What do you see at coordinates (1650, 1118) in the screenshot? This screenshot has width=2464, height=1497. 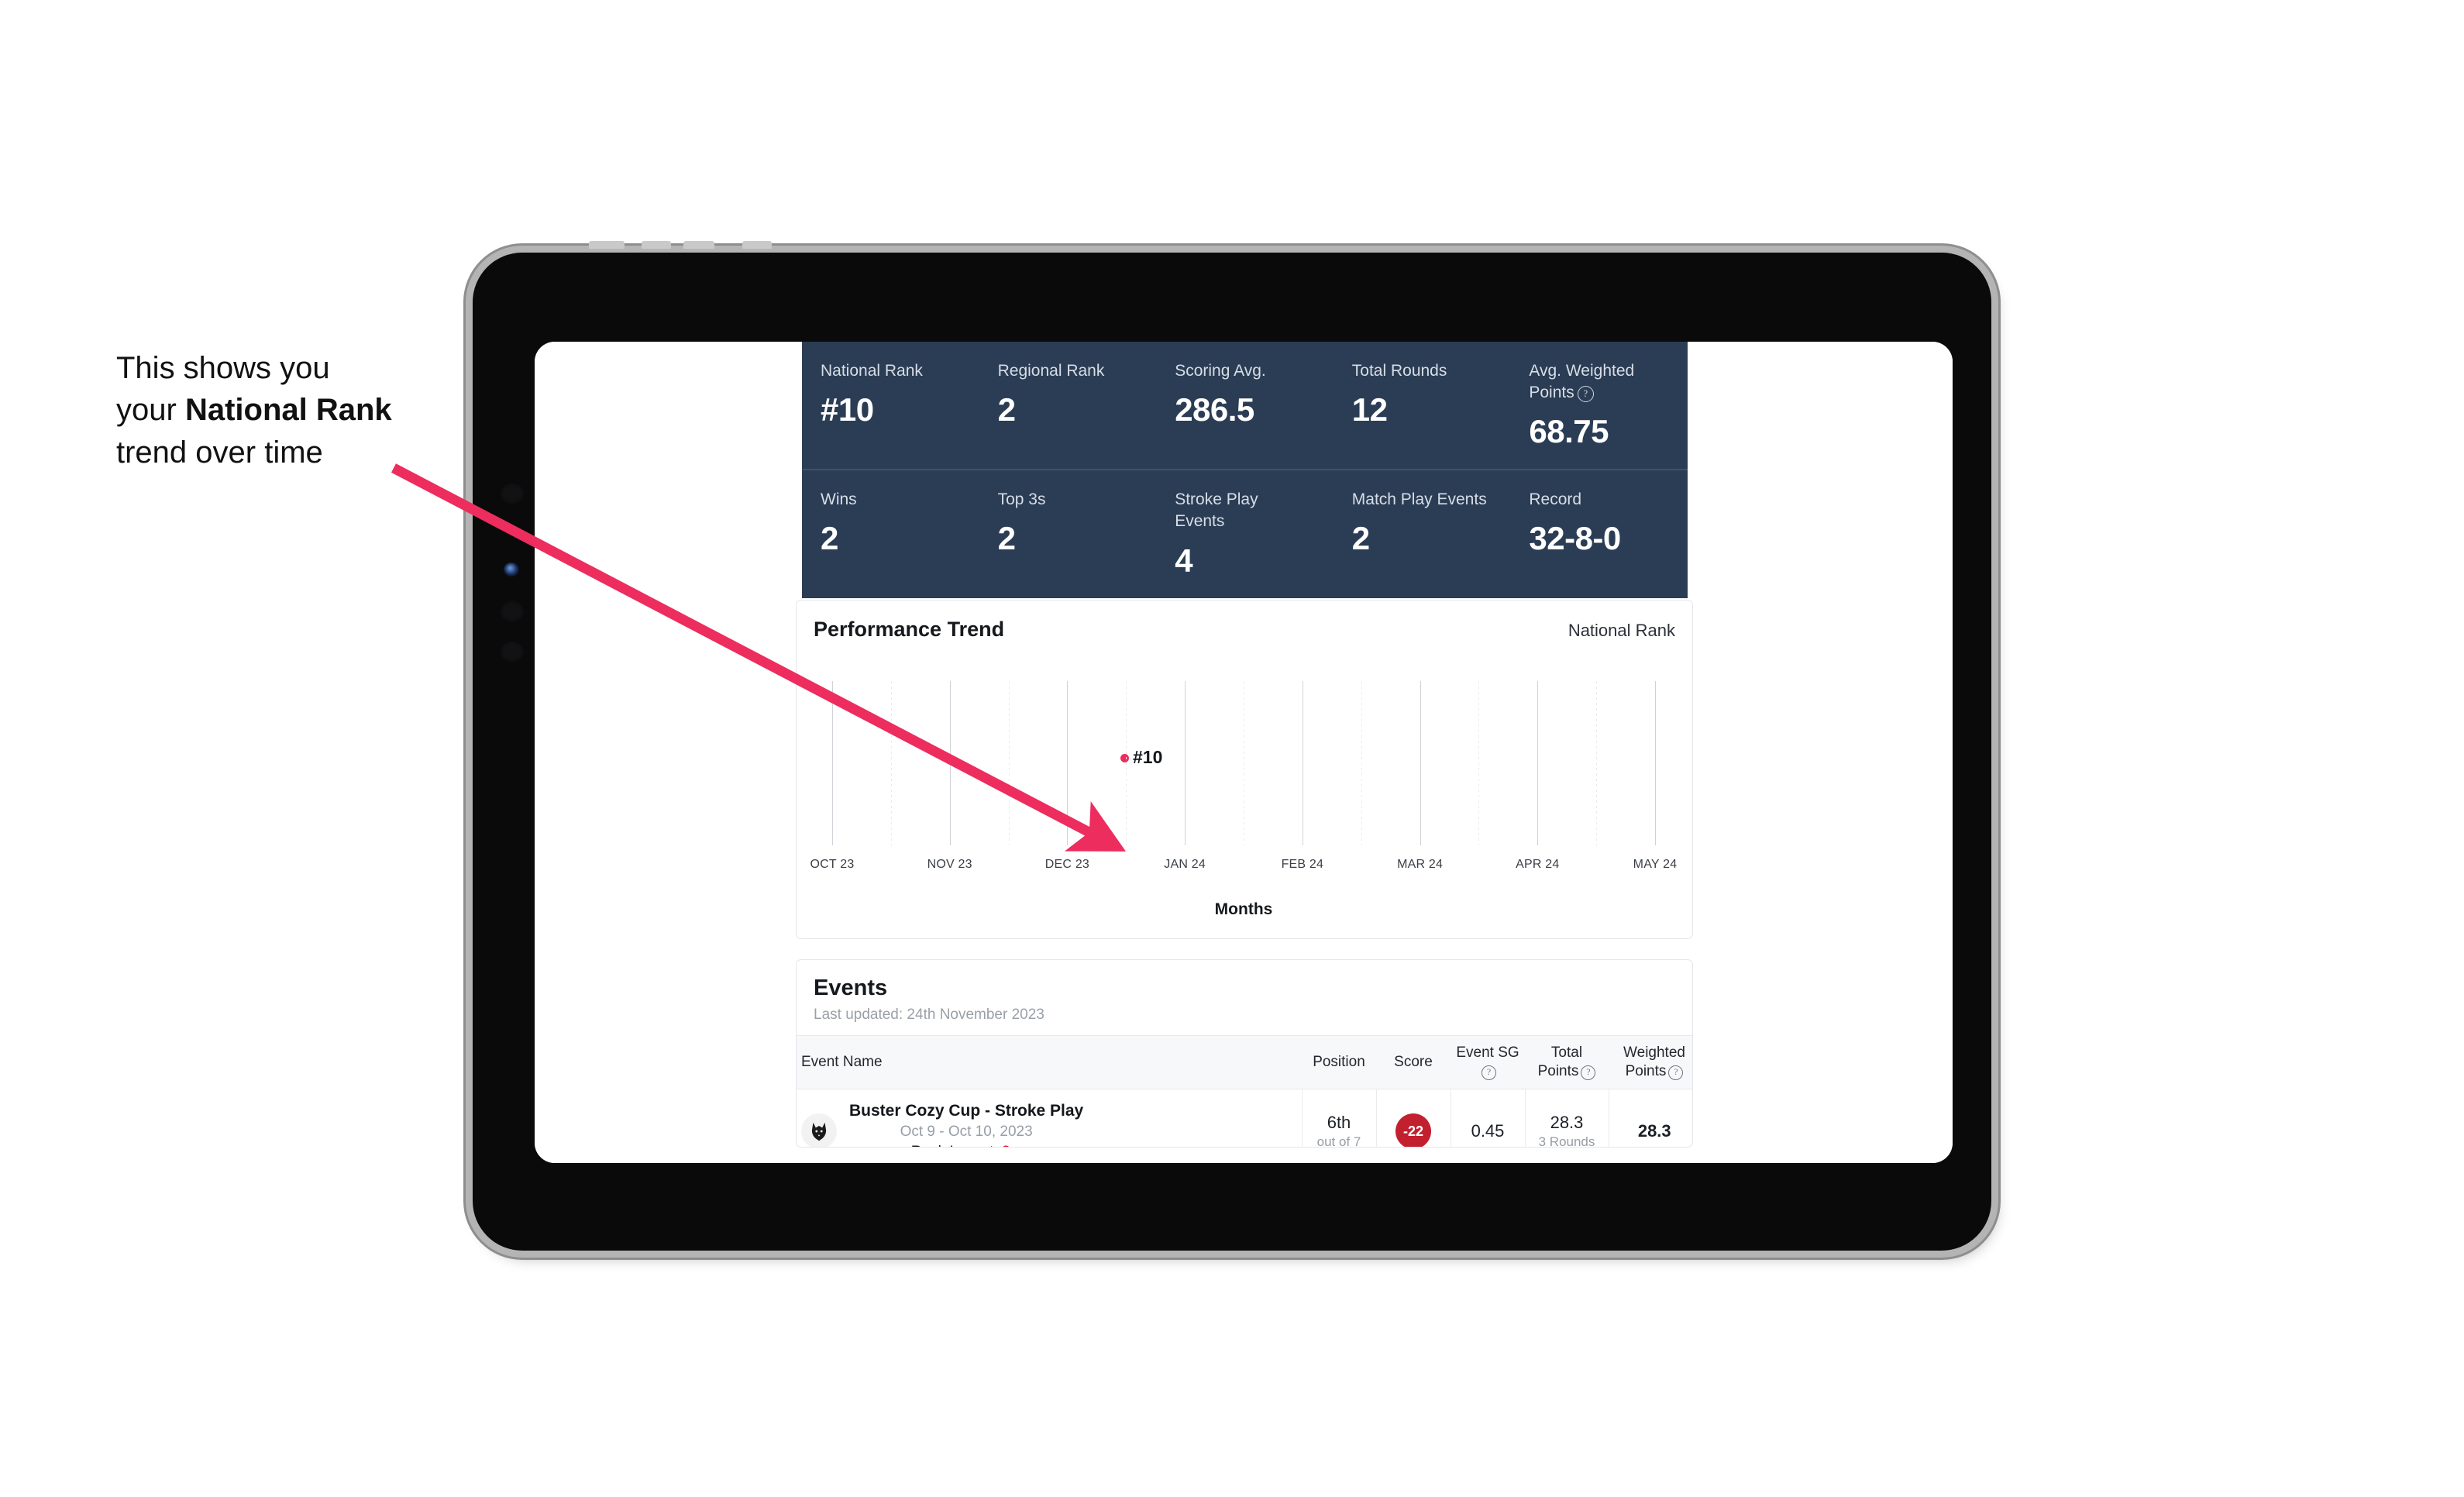 I see `cell-weighted-points: 28.3` at bounding box center [1650, 1118].